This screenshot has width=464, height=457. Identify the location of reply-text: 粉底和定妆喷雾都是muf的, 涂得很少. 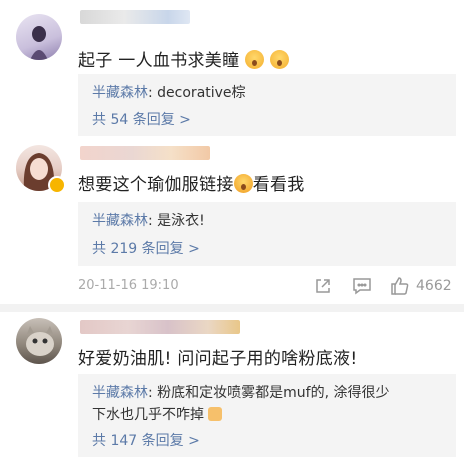
(273, 393).